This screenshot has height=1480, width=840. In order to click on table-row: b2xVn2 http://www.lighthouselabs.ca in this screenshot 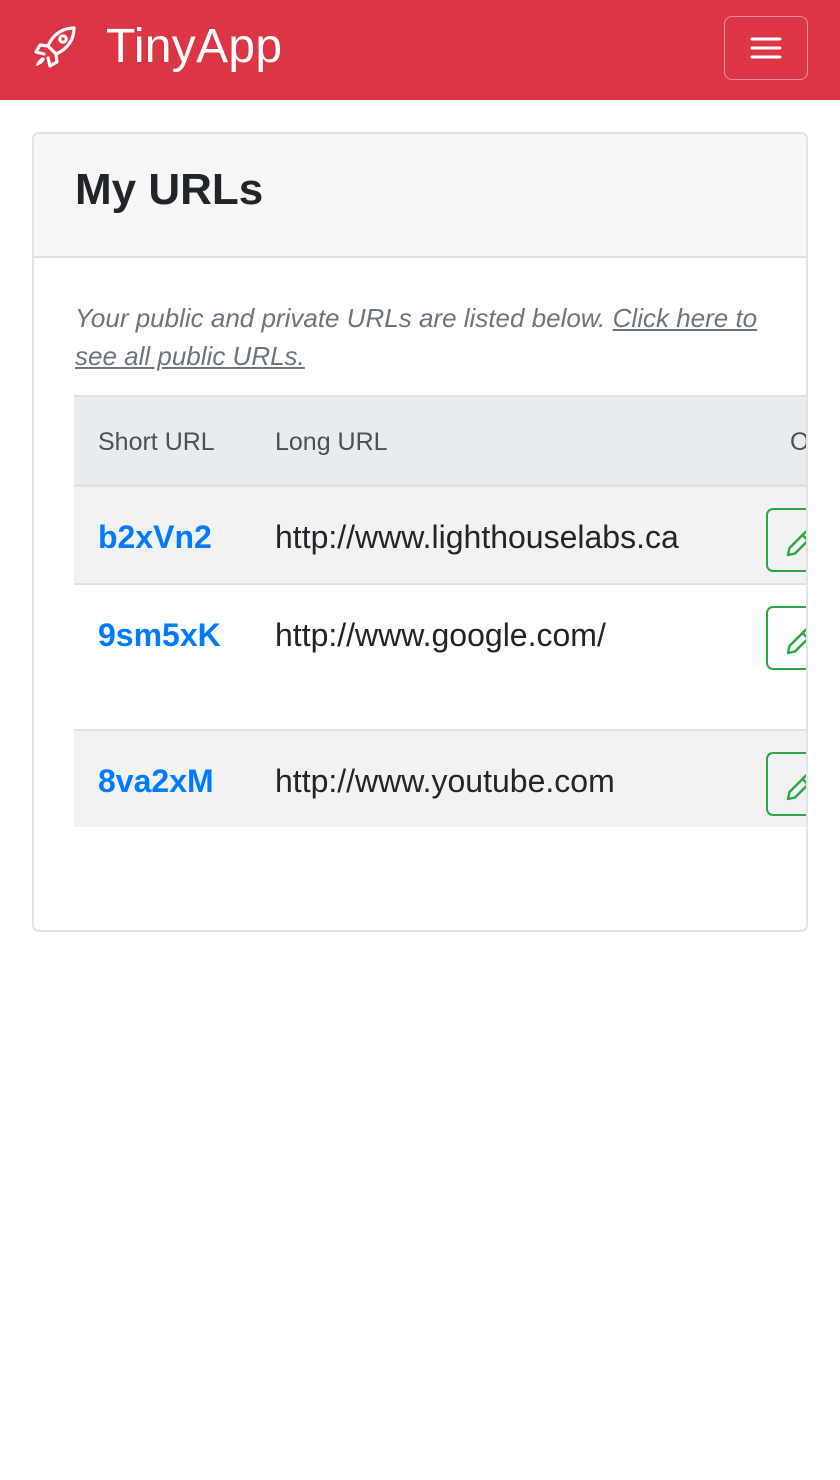, I will do `click(440, 535)`.